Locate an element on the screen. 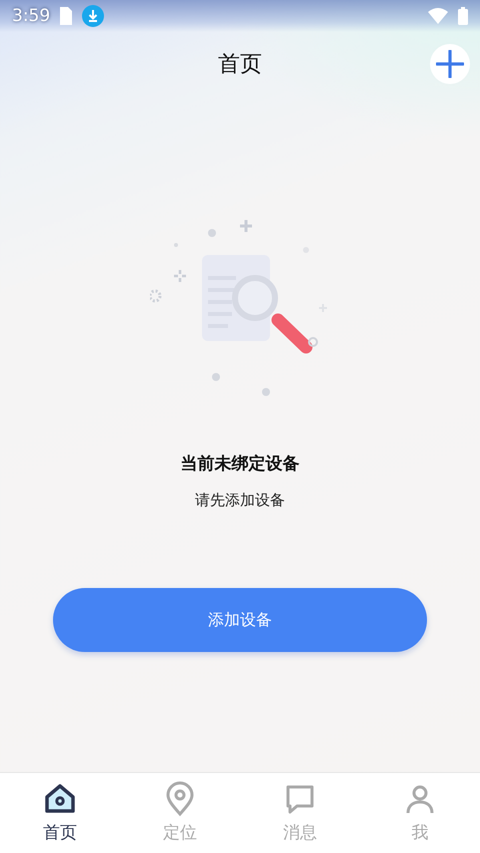 This screenshot has height=853, width=480. empty-state-title: 当前未绑定设备 is located at coordinates (240, 464).